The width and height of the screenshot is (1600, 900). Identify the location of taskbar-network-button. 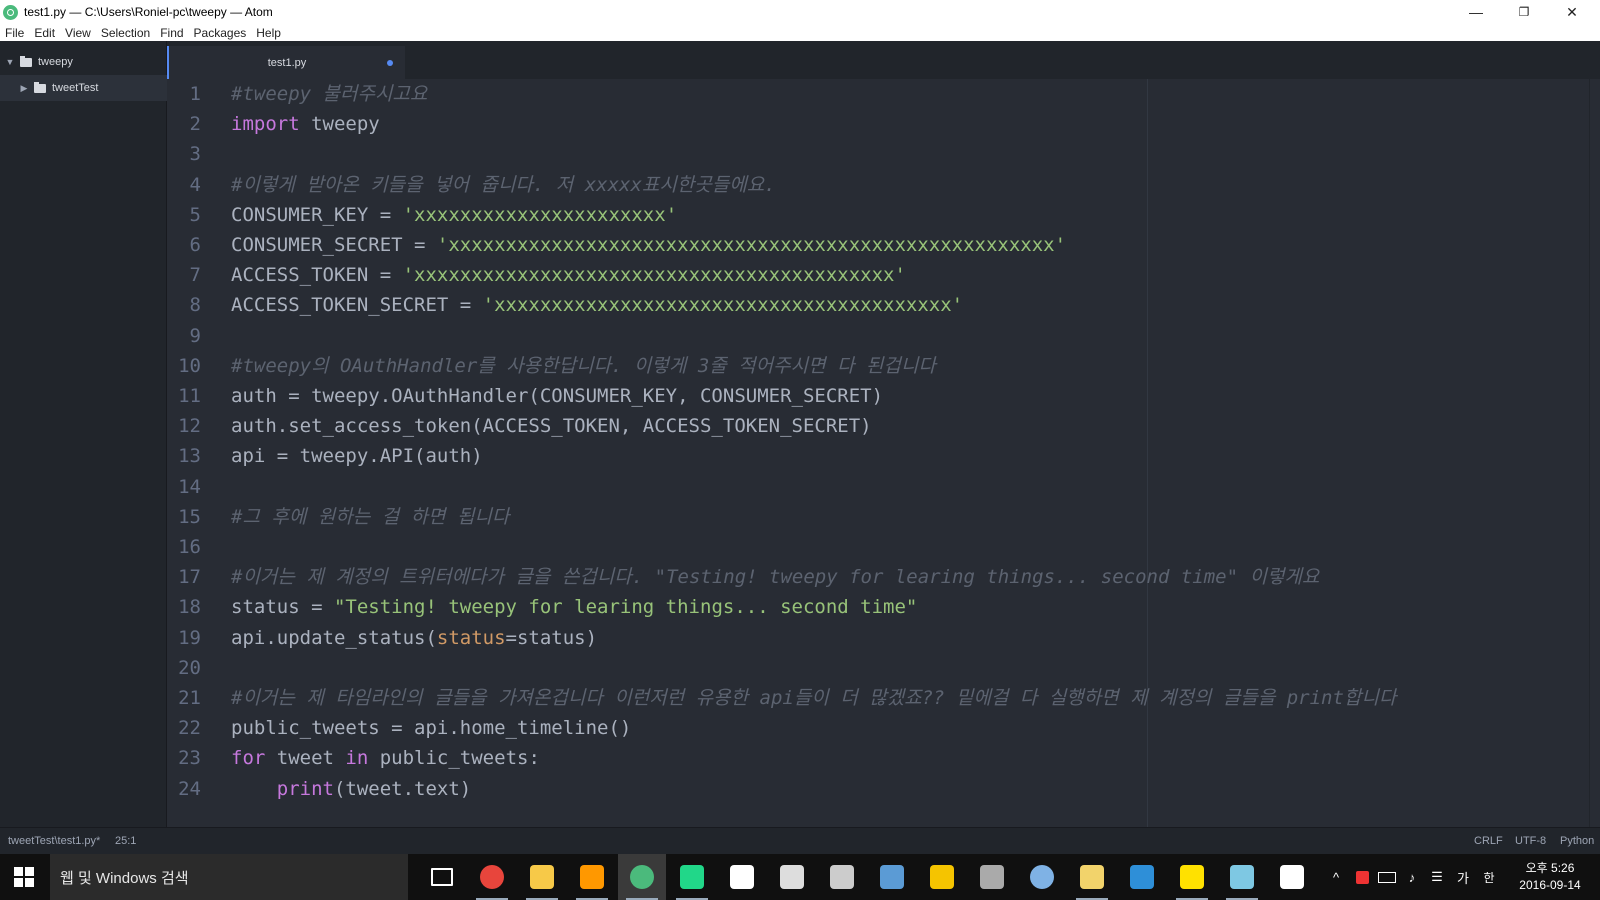
(892, 877).